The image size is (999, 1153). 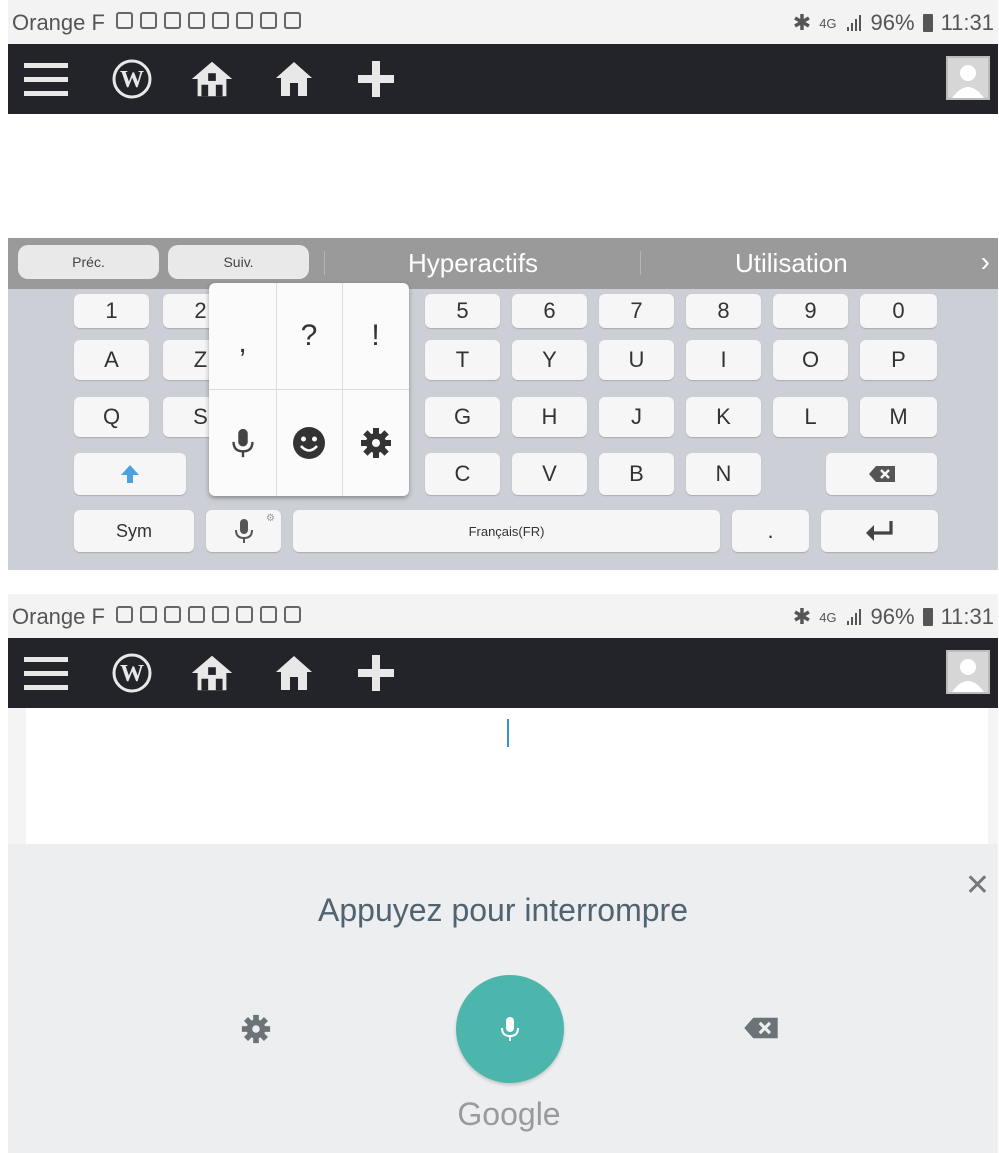 What do you see at coordinates (549, 417) in the screenshot?
I see `key: H` at bounding box center [549, 417].